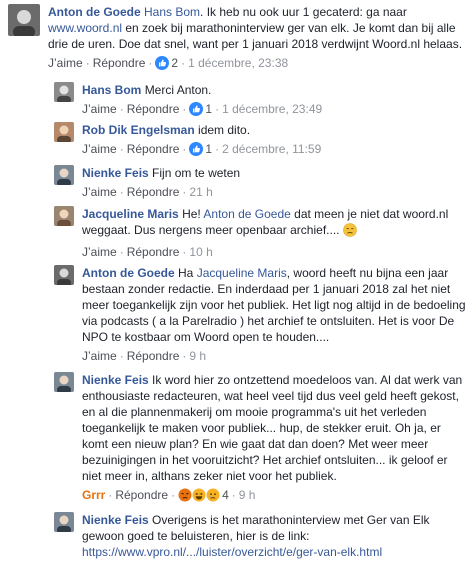  I want to click on comment-actions: J’aime · Répondre · 21 h, so click(147, 192).